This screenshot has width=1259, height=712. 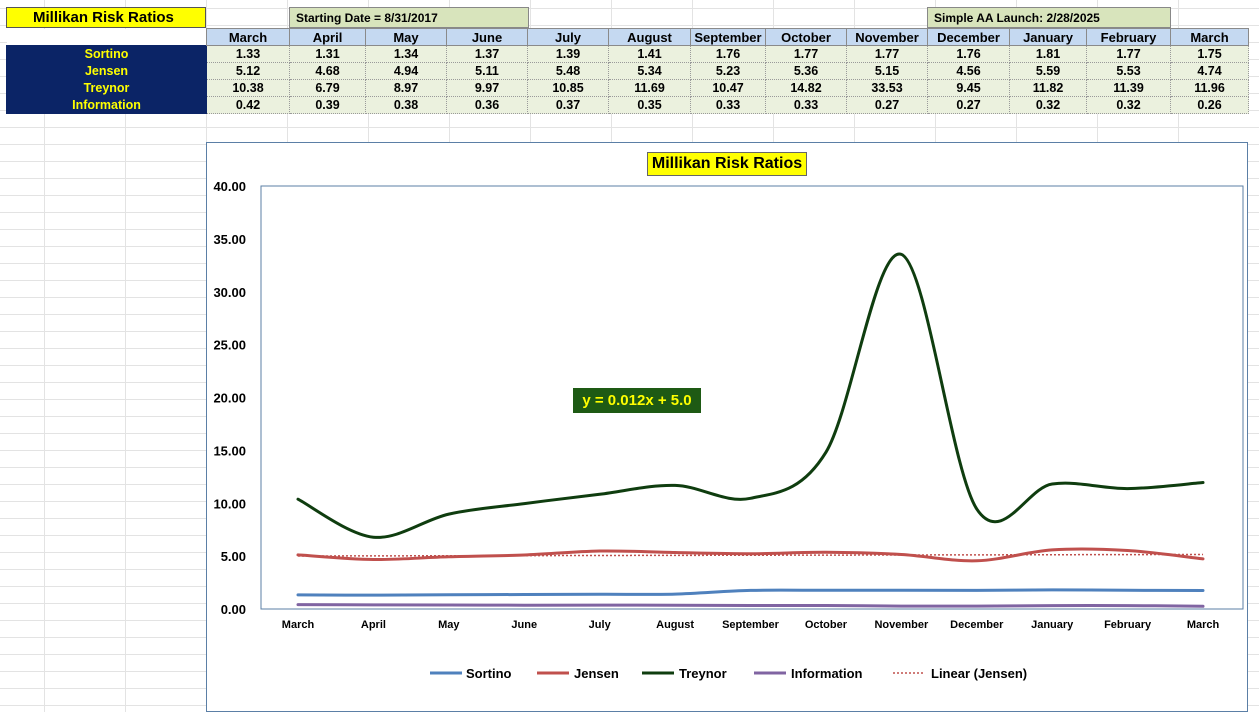 I want to click on x-tick-label: April, so click(x=373, y=625).